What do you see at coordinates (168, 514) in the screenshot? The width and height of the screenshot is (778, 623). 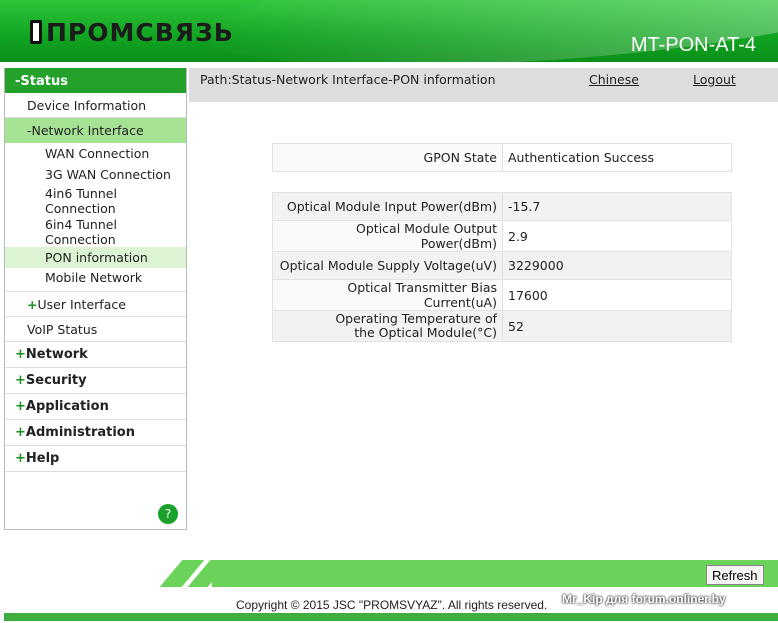 I see `help-icon: ?` at bounding box center [168, 514].